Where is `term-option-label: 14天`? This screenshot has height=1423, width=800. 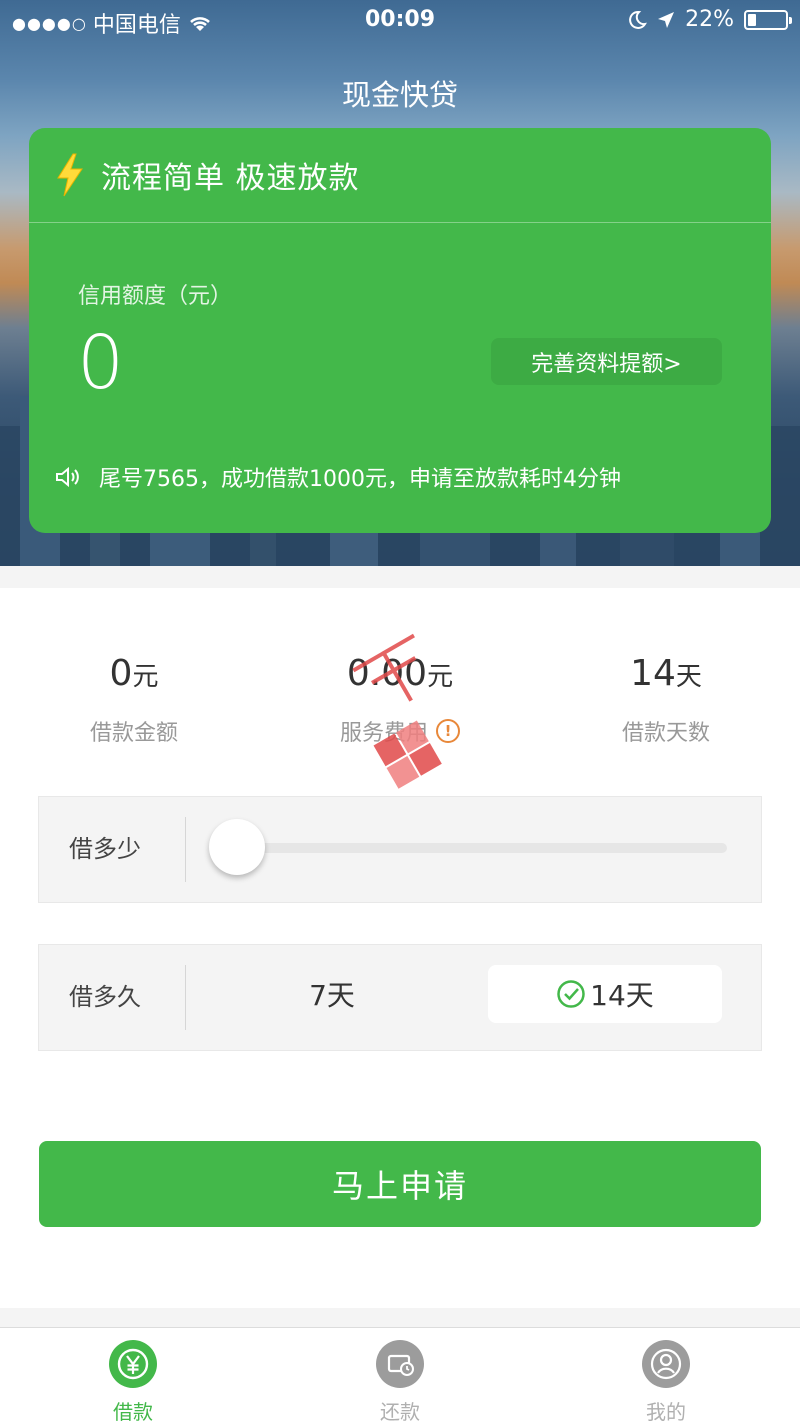
term-option-label: 14天 is located at coordinates (622, 995).